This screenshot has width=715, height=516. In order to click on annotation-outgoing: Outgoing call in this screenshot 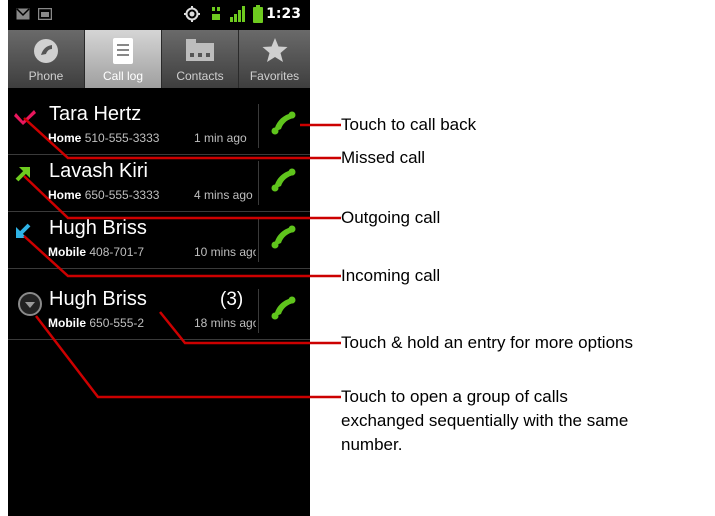, I will do `click(391, 217)`.